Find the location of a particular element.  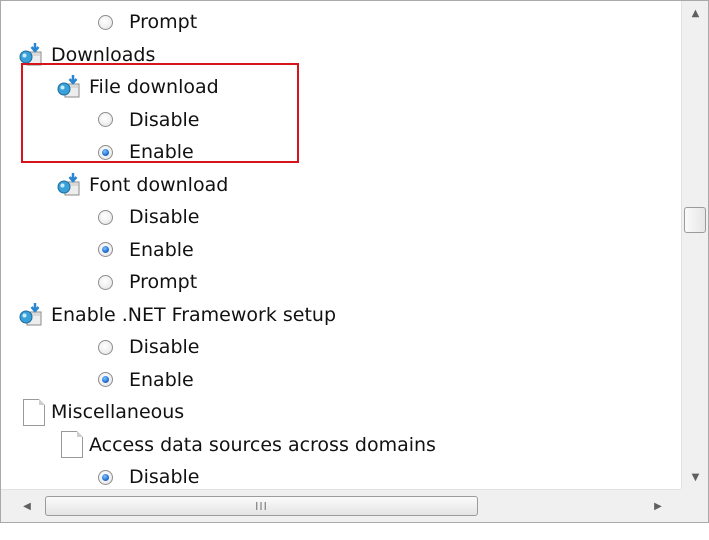

group-label: Miscellaneous is located at coordinates (118, 412).